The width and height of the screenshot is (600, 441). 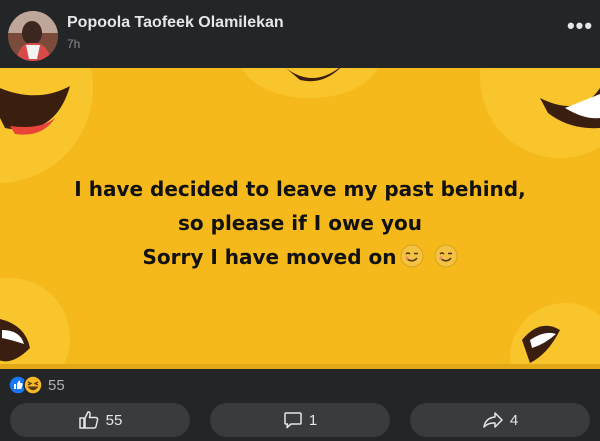 I want to click on like-count: 55, so click(x=114, y=420).